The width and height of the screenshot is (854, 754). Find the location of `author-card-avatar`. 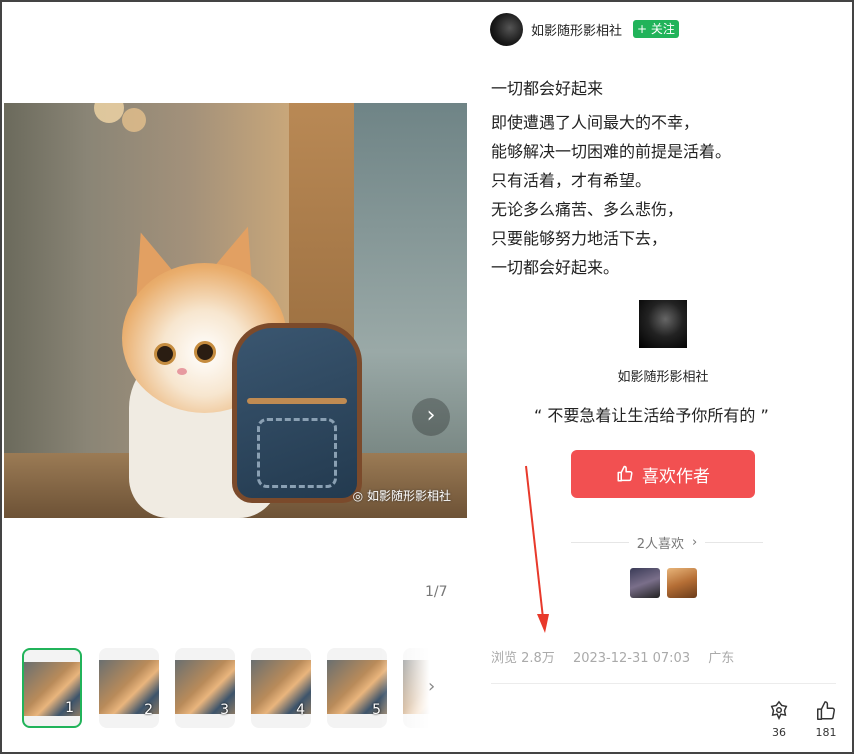

author-card-avatar is located at coordinates (663, 324).